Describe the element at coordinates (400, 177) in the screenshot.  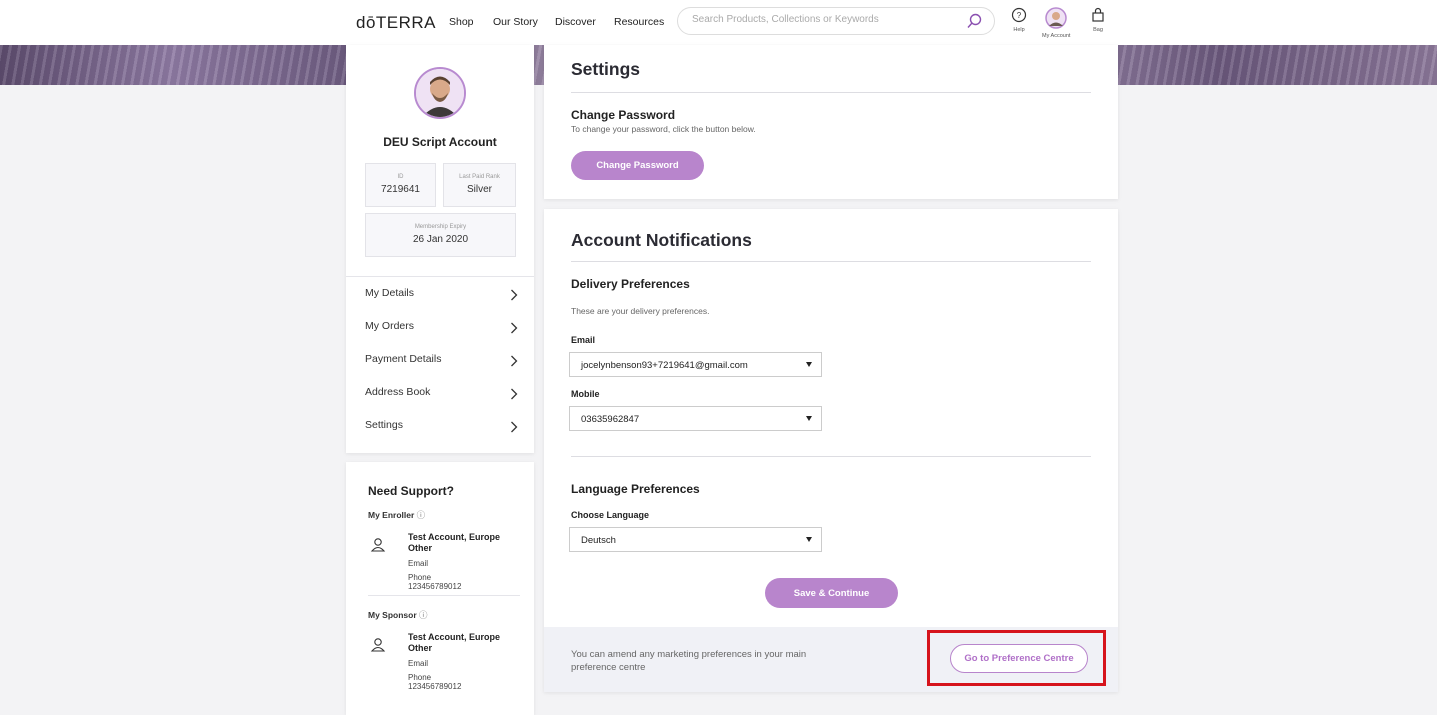
I see `id-label: ID` at that location.